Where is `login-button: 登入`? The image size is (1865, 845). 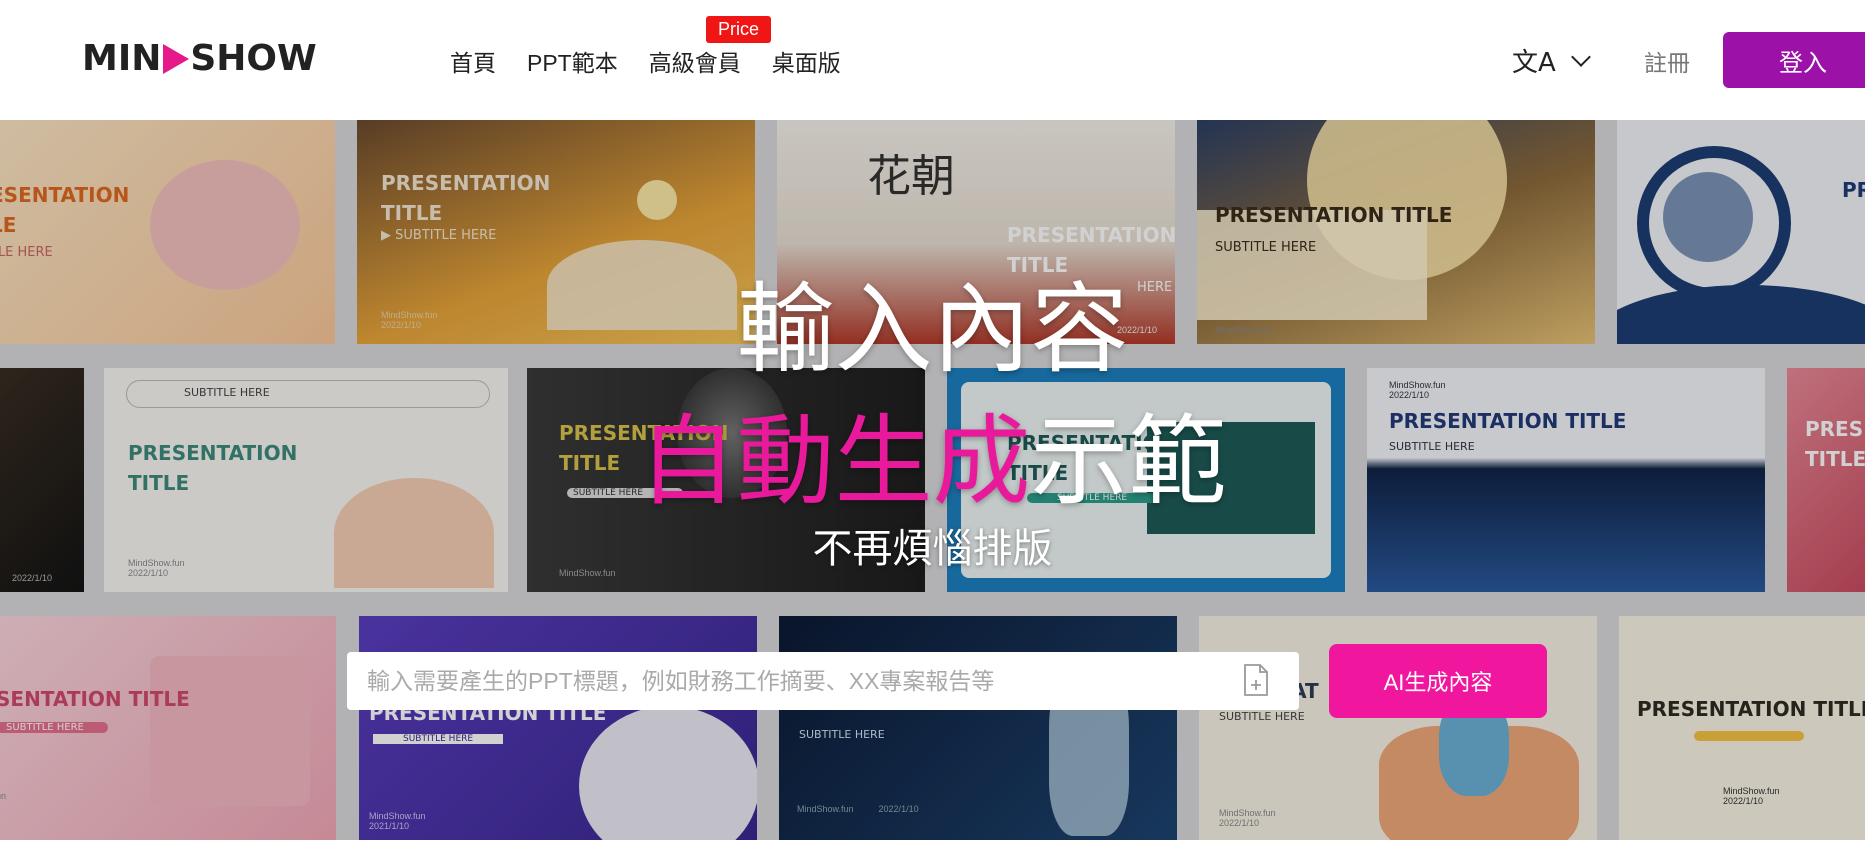 login-button: 登入 is located at coordinates (1794, 60).